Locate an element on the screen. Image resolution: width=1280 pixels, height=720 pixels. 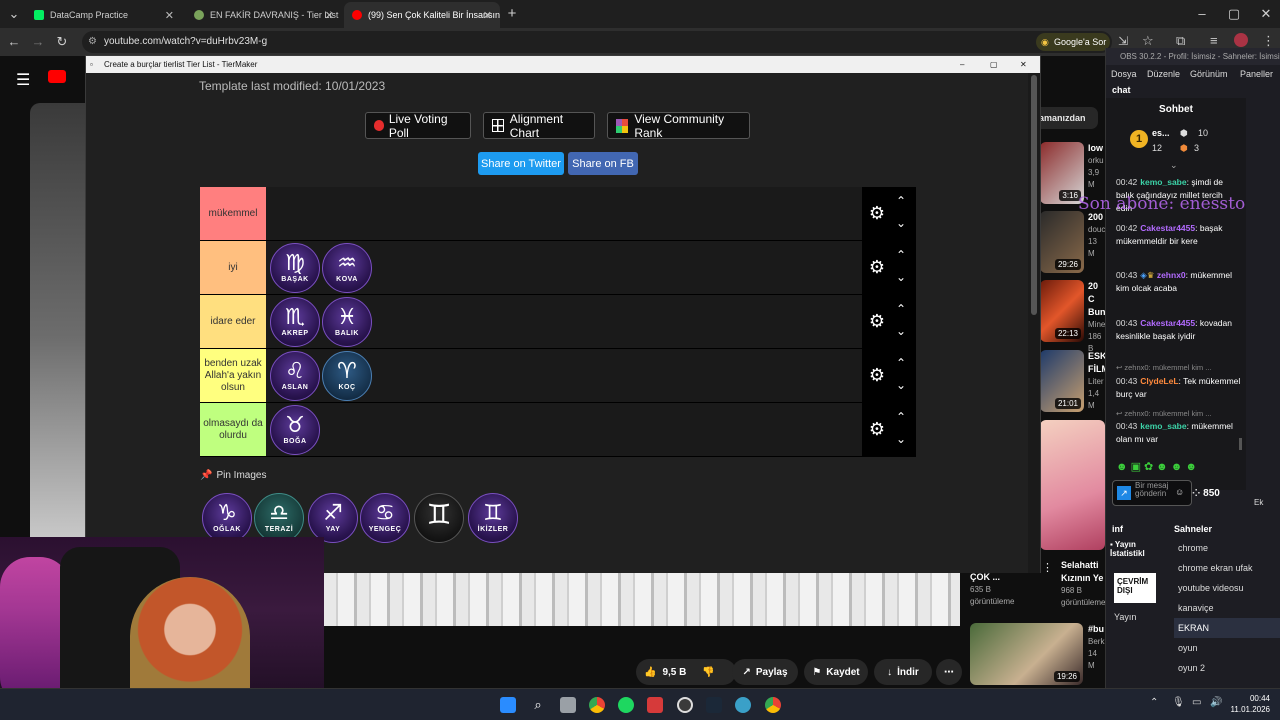
tab-tierlist: EN FAKİR DAVRANIŞ - Tier List ✕ is located at coordinates (264, 15).